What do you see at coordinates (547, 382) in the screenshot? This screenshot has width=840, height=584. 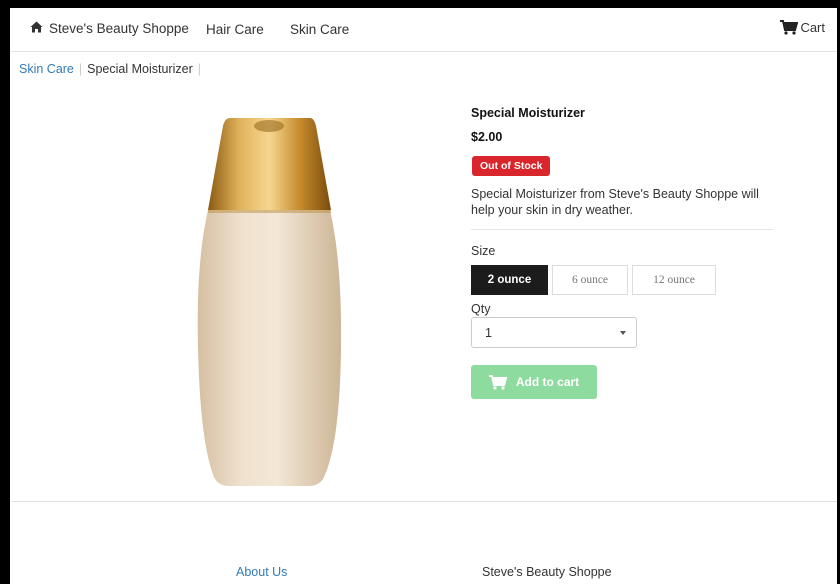 I see `add-to-cart-label: Add to cart` at bounding box center [547, 382].